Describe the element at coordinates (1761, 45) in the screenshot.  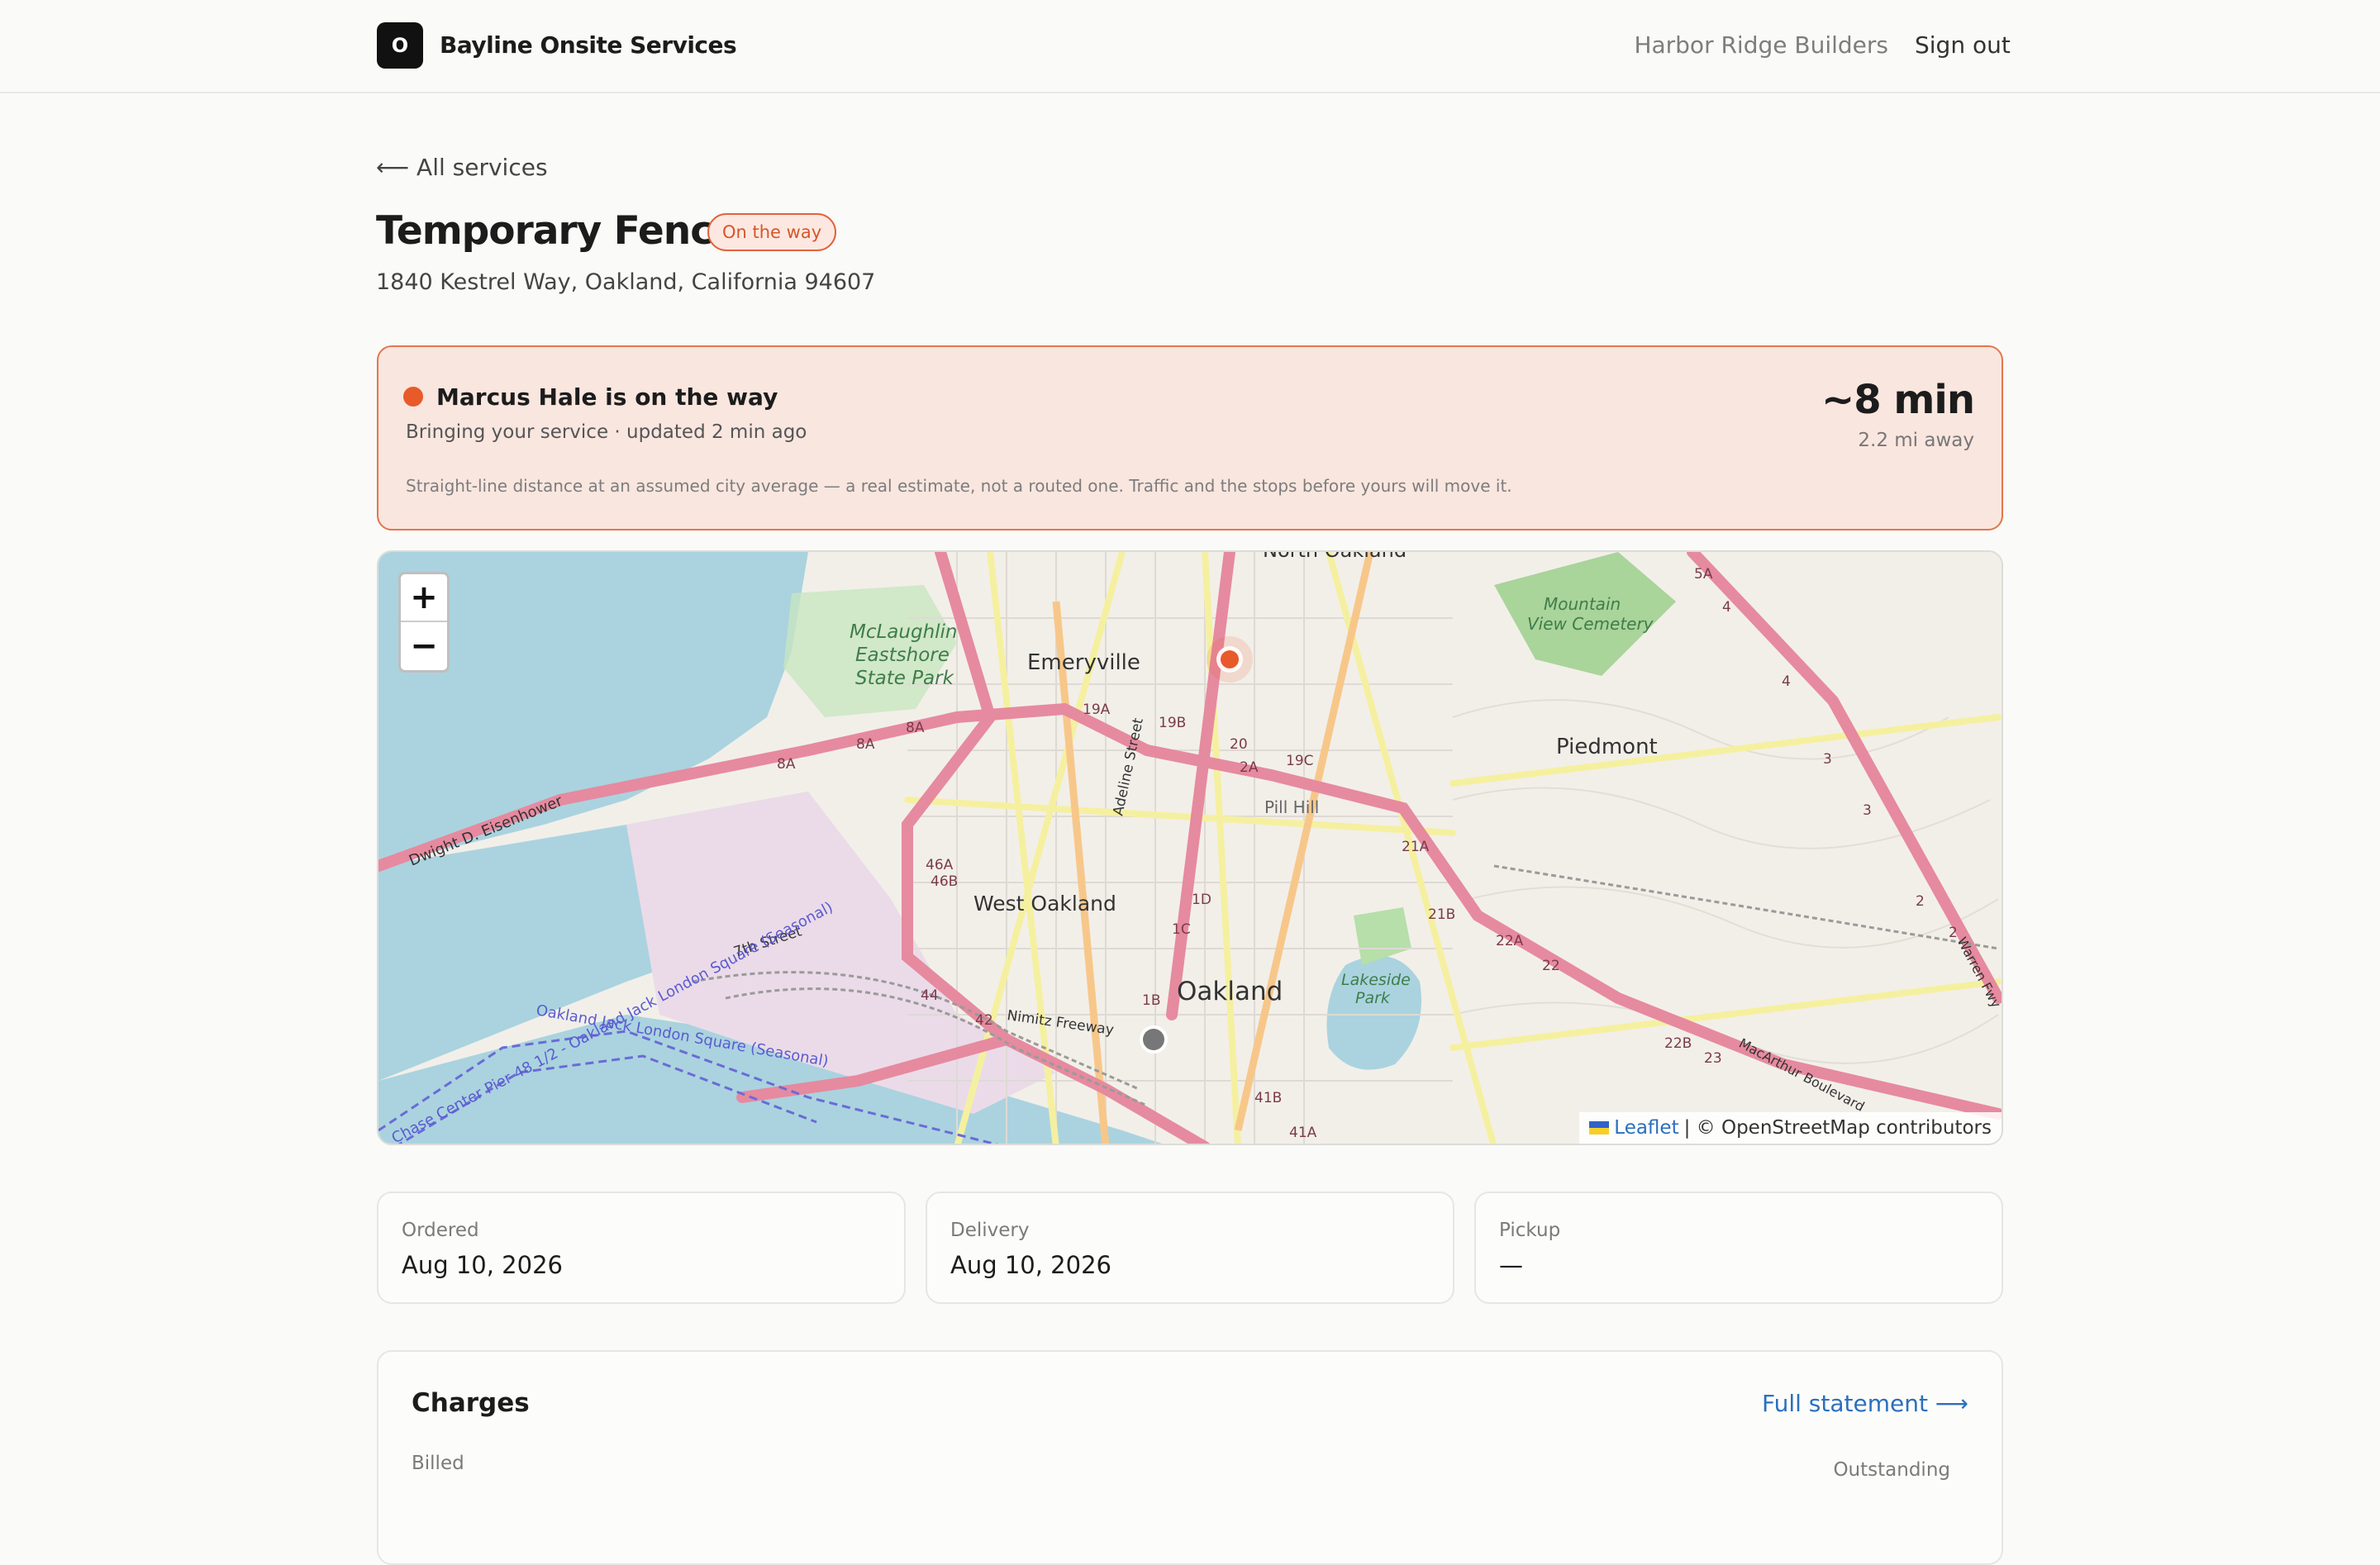
I see `company-name: Harbor Ridge Builders` at that location.